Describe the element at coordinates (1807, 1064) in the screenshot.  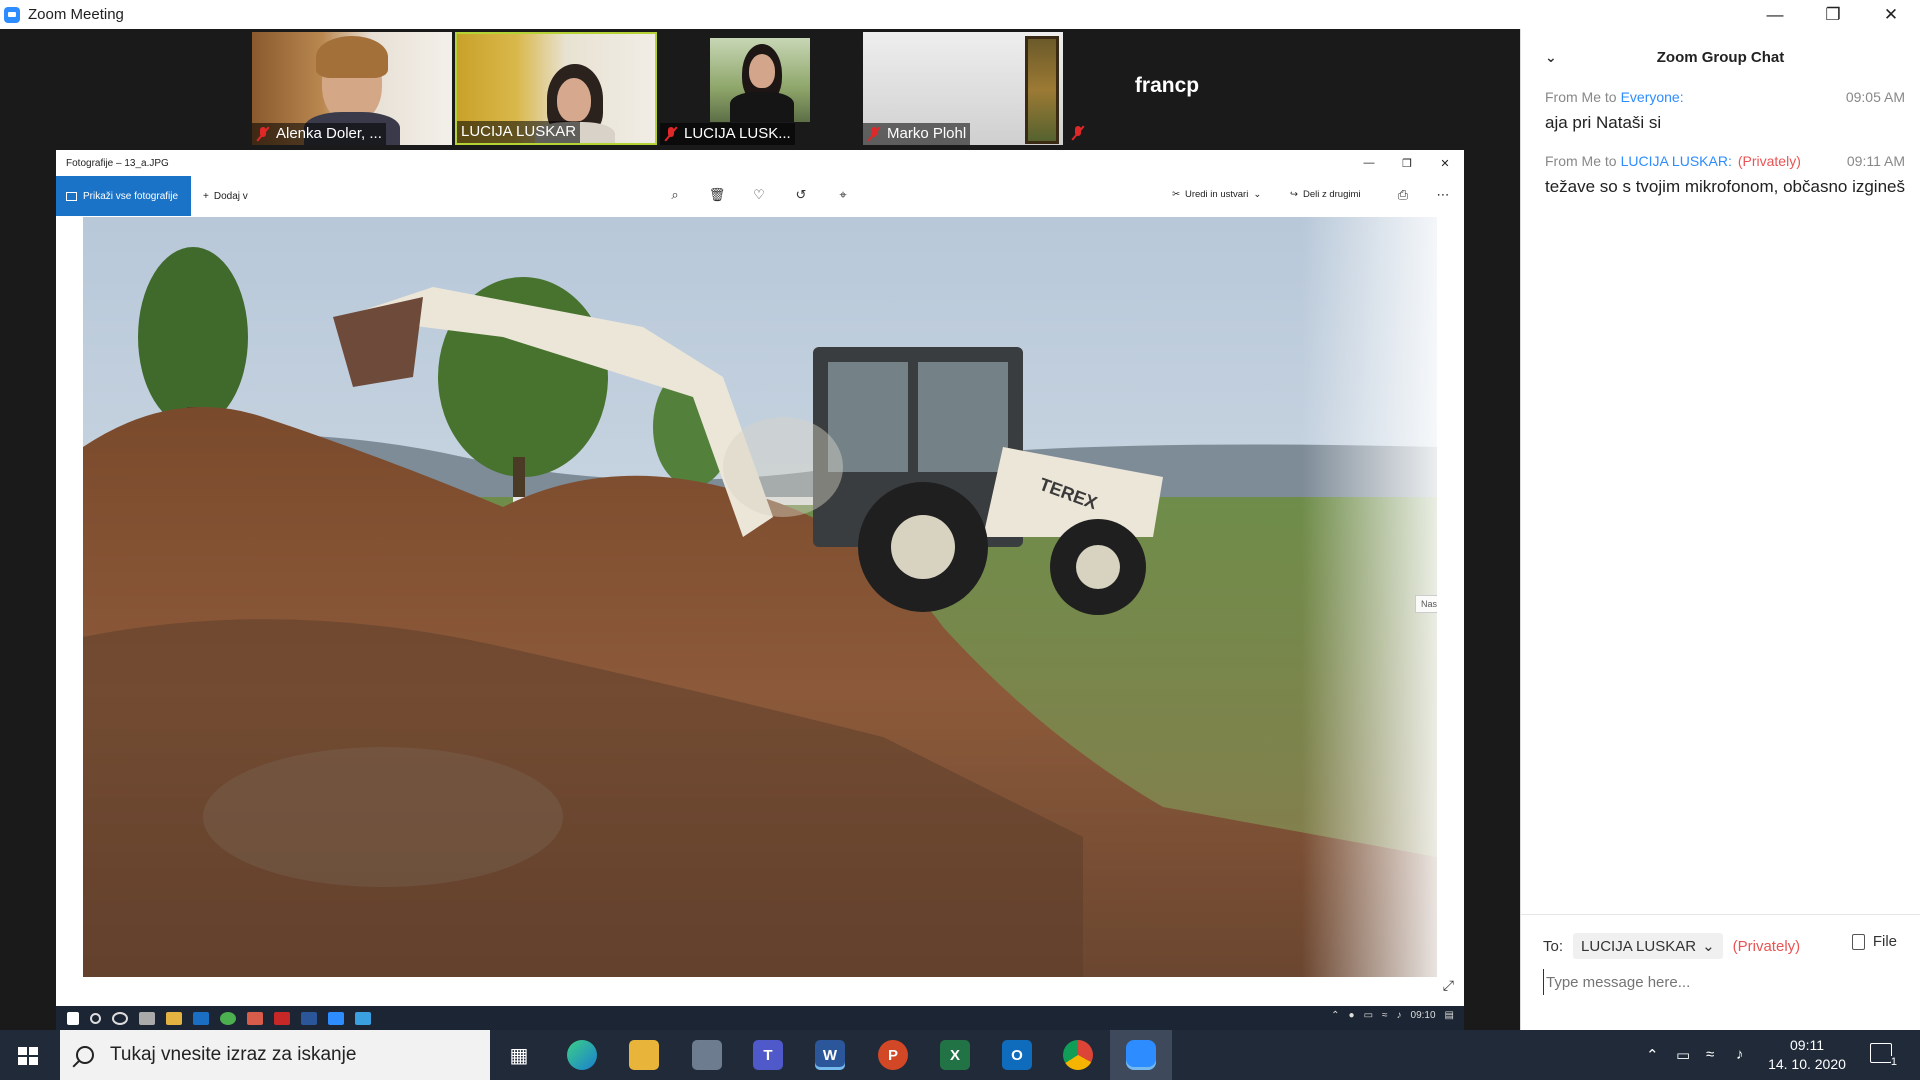
I see `clock-date: 14. 10. 2020` at that location.